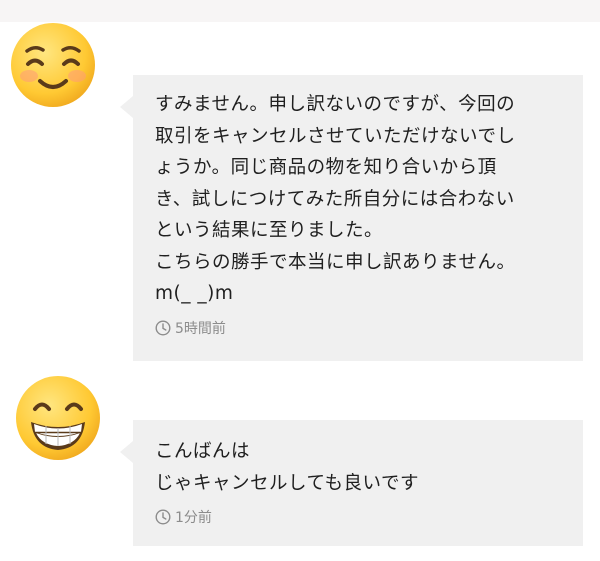  Describe the element at coordinates (200, 328) in the screenshot. I see `timestamp-text: 5時間前` at that location.